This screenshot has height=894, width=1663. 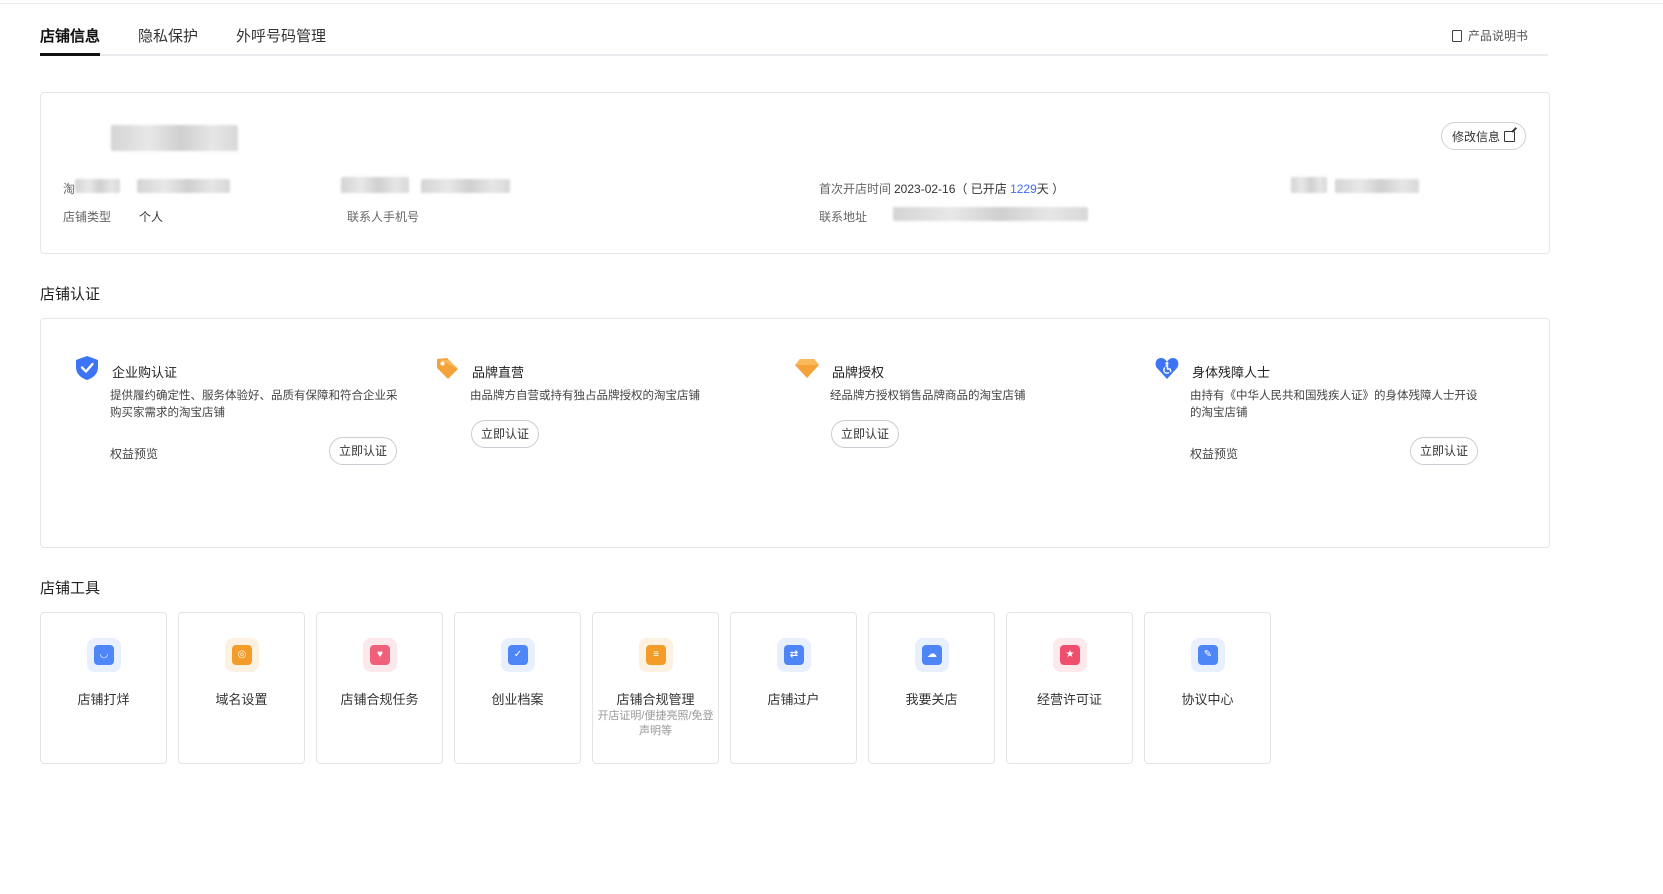 What do you see at coordinates (70, 54) in the screenshot?
I see `active-tab-indicator` at bounding box center [70, 54].